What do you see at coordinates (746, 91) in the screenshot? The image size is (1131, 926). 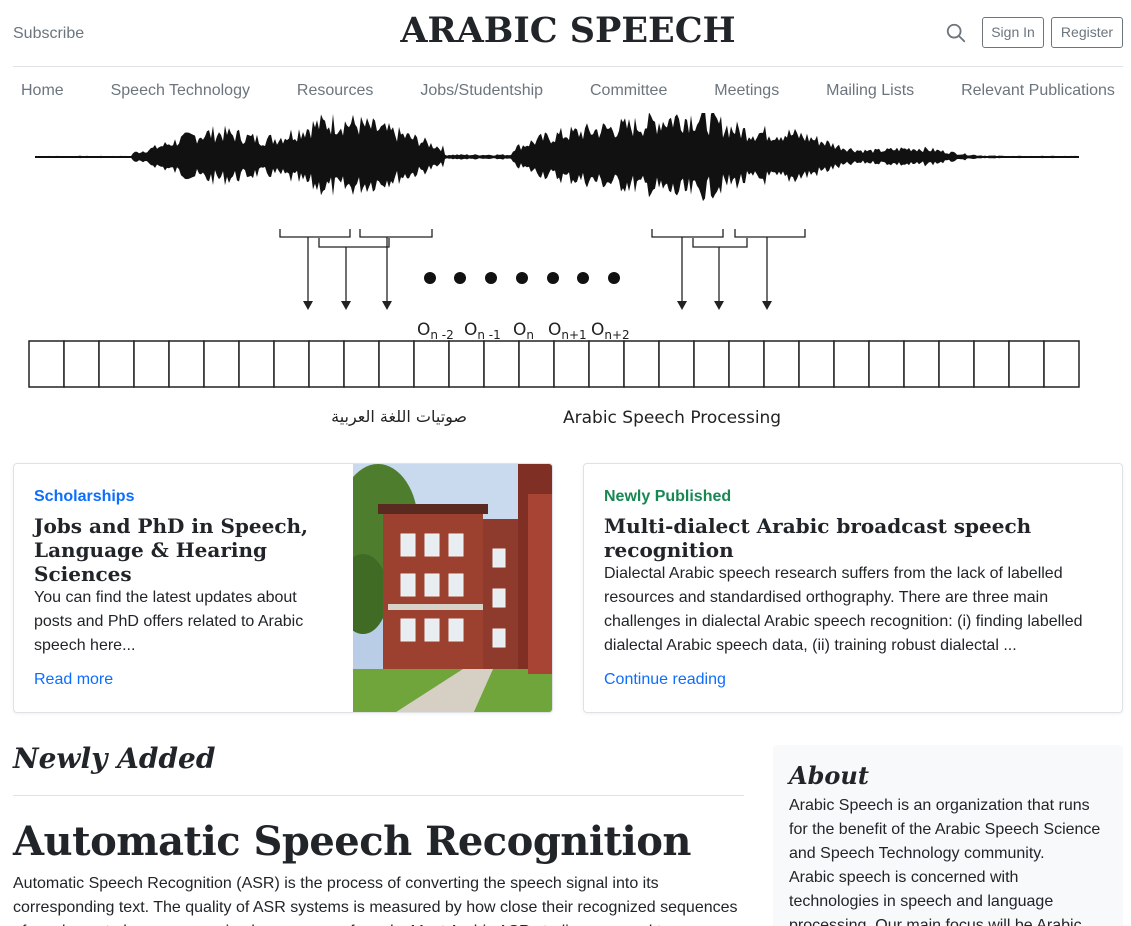 I see `nav-item-meetings: Meetings` at bounding box center [746, 91].